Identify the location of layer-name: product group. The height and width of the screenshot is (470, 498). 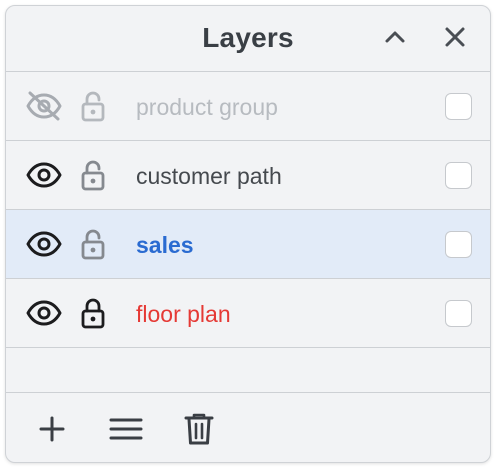
(207, 107).